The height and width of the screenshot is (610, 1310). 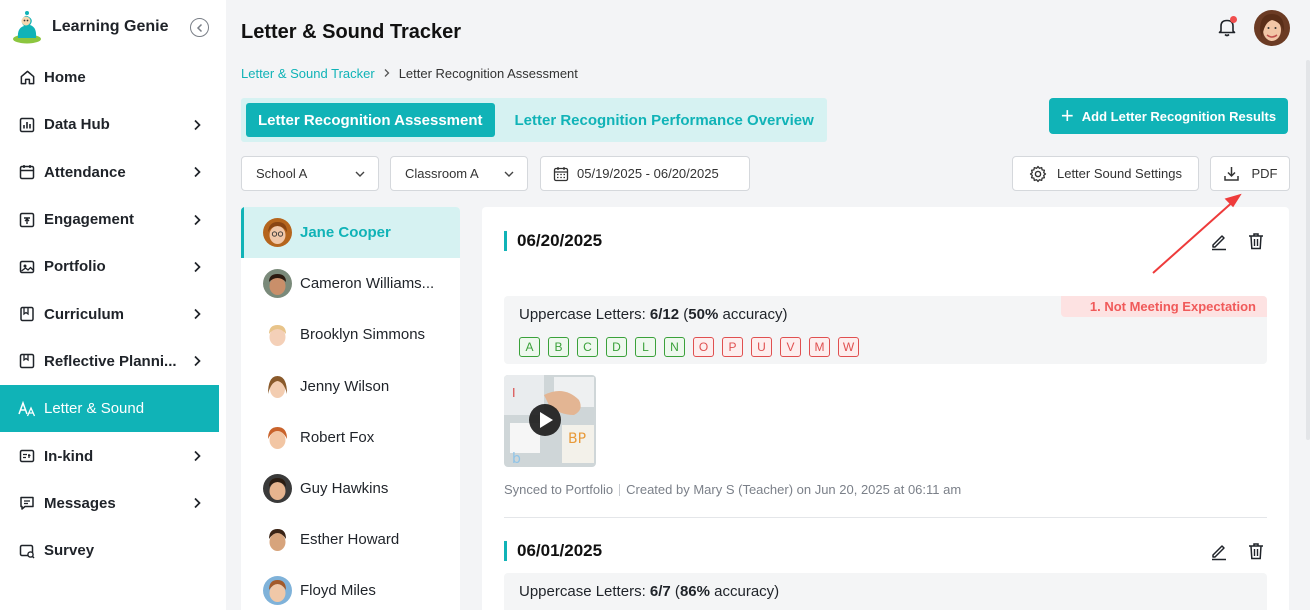 I want to click on sidebar-item-in-kind: In-kind, so click(x=113, y=455).